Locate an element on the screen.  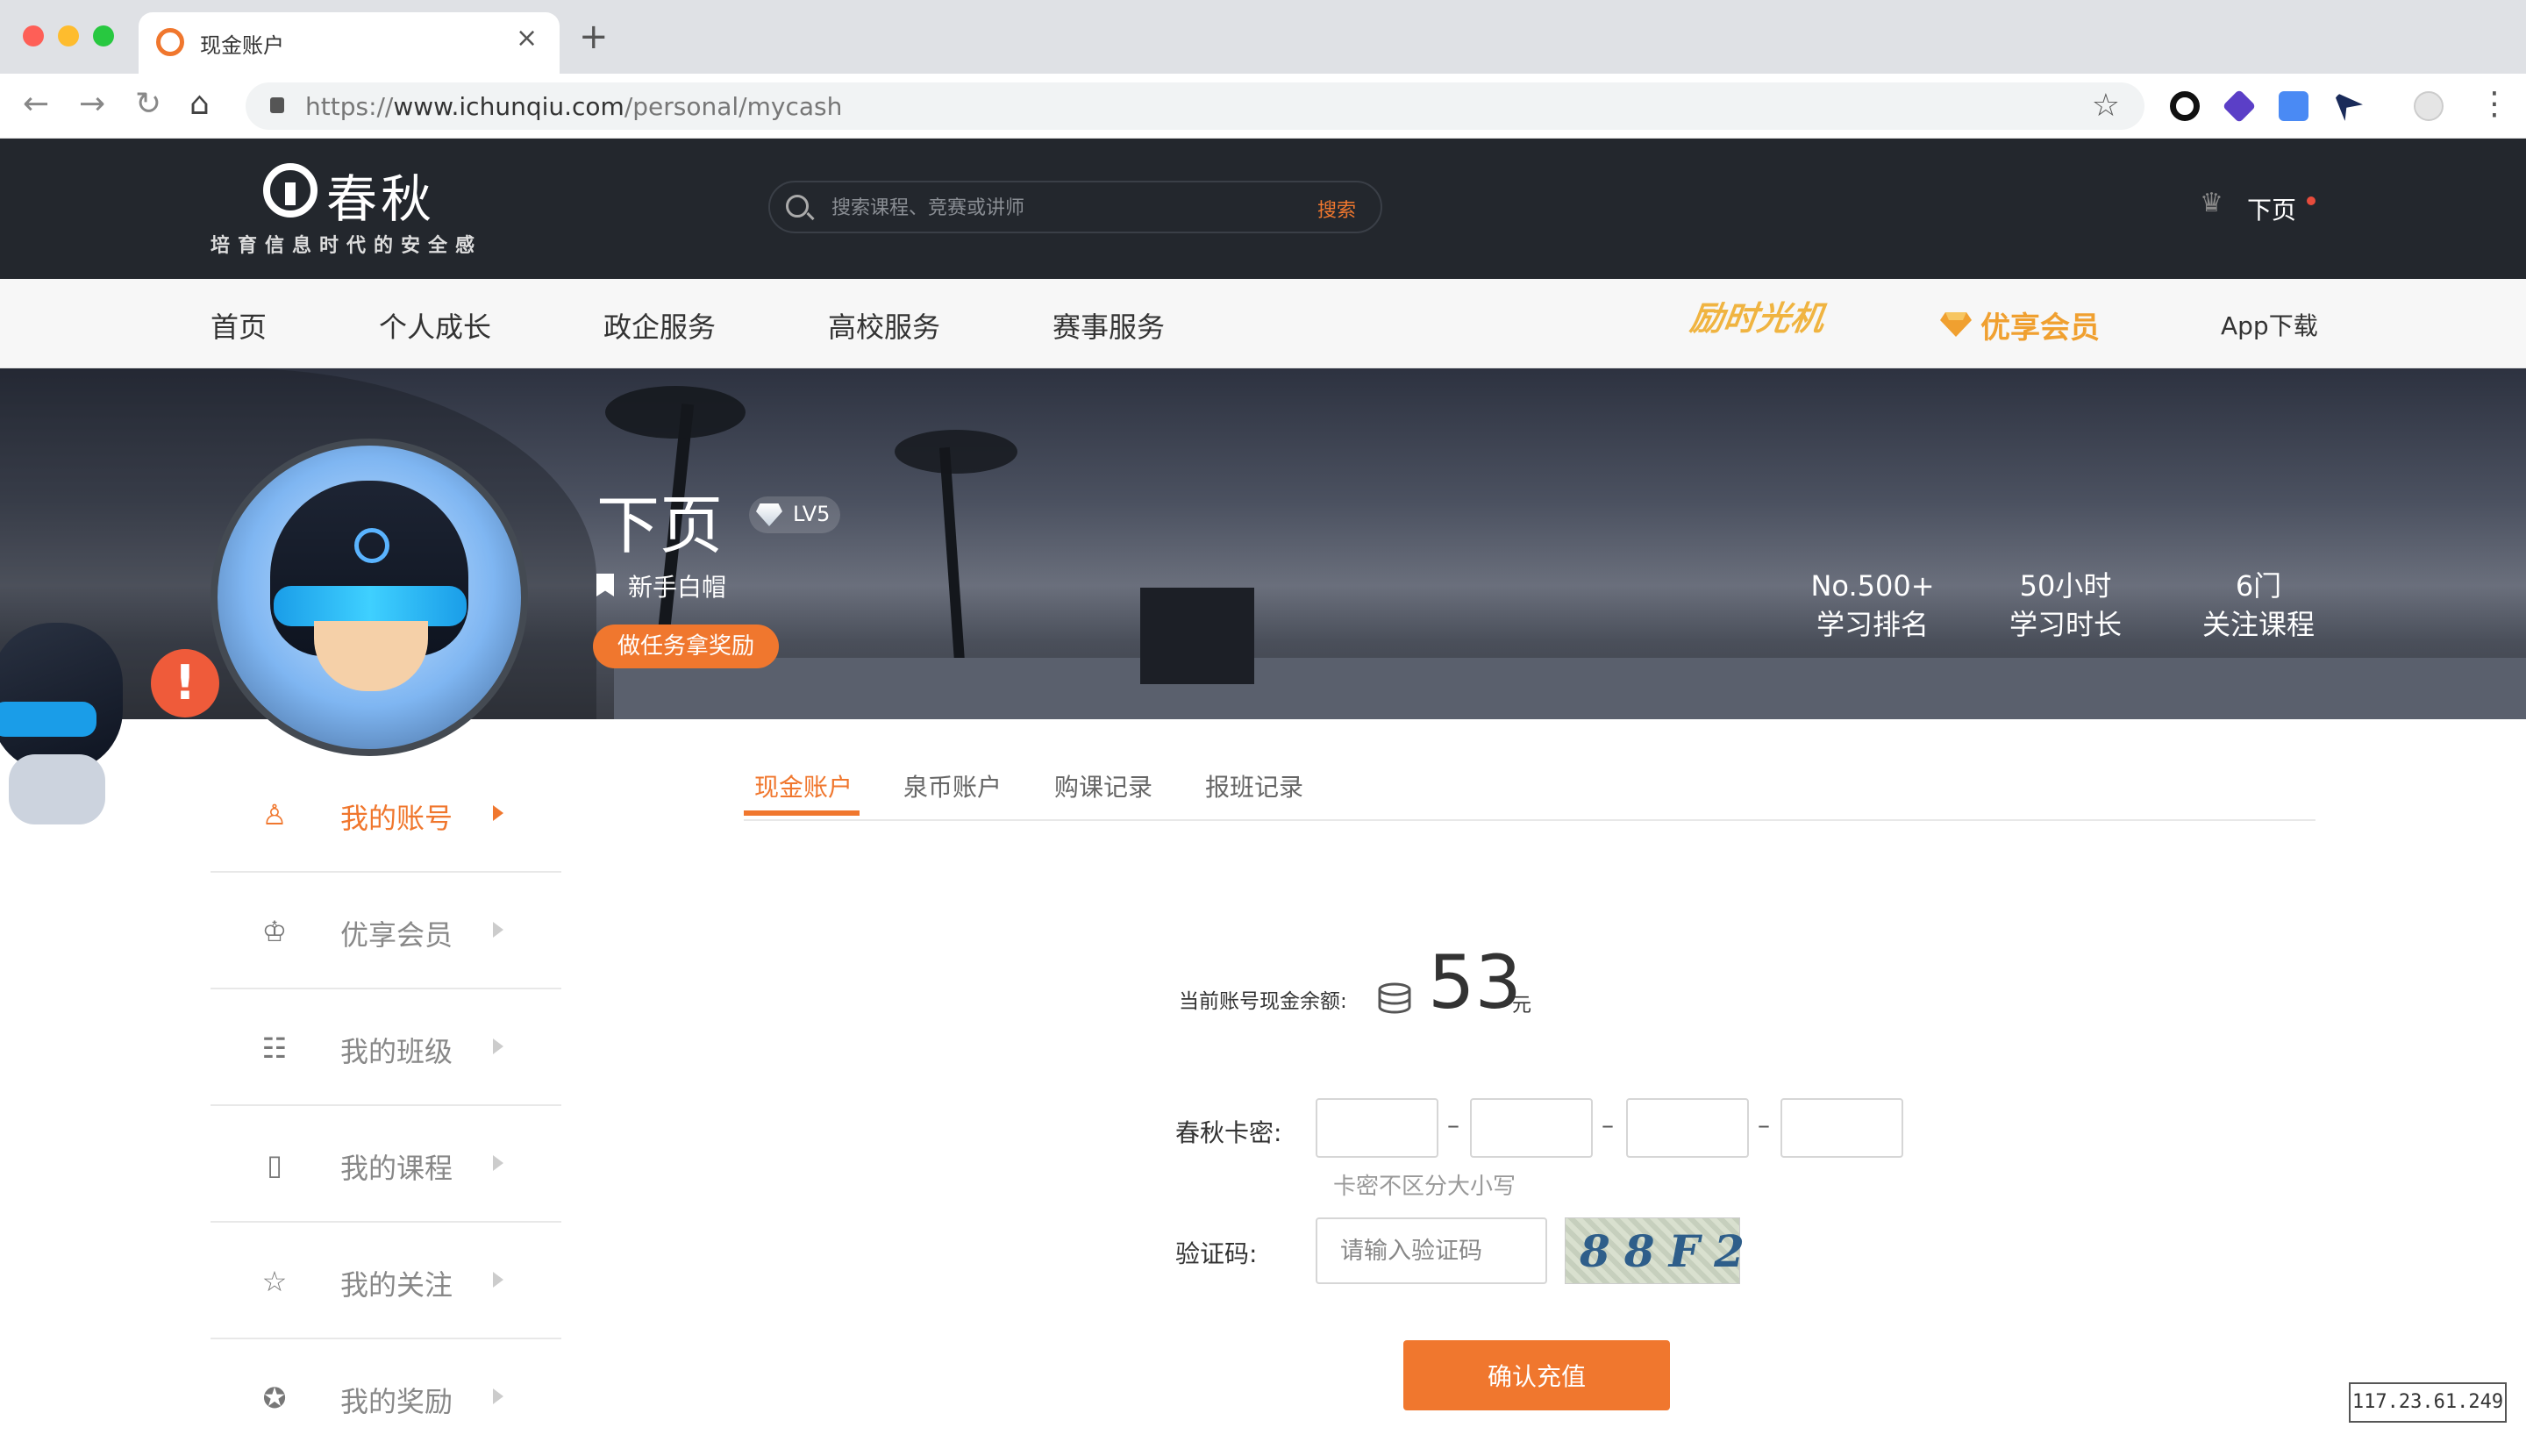
new-tab-icon: + is located at coordinates (594, 36).